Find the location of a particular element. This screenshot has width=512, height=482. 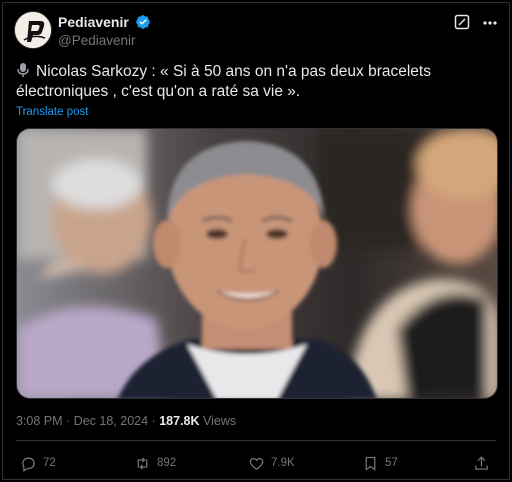

reply-button: 72 is located at coordinates (38, 463).